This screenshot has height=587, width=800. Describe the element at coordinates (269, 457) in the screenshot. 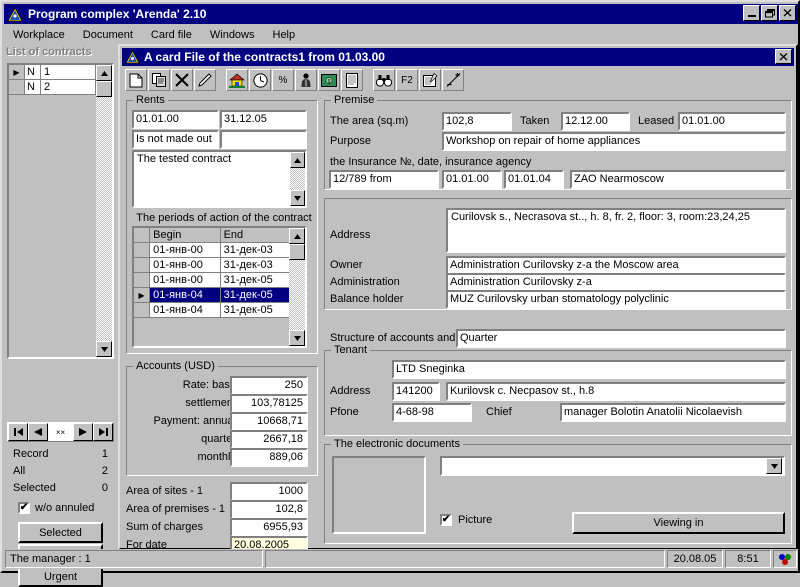

I see `payment-monthly-field: 889,06` at that location.